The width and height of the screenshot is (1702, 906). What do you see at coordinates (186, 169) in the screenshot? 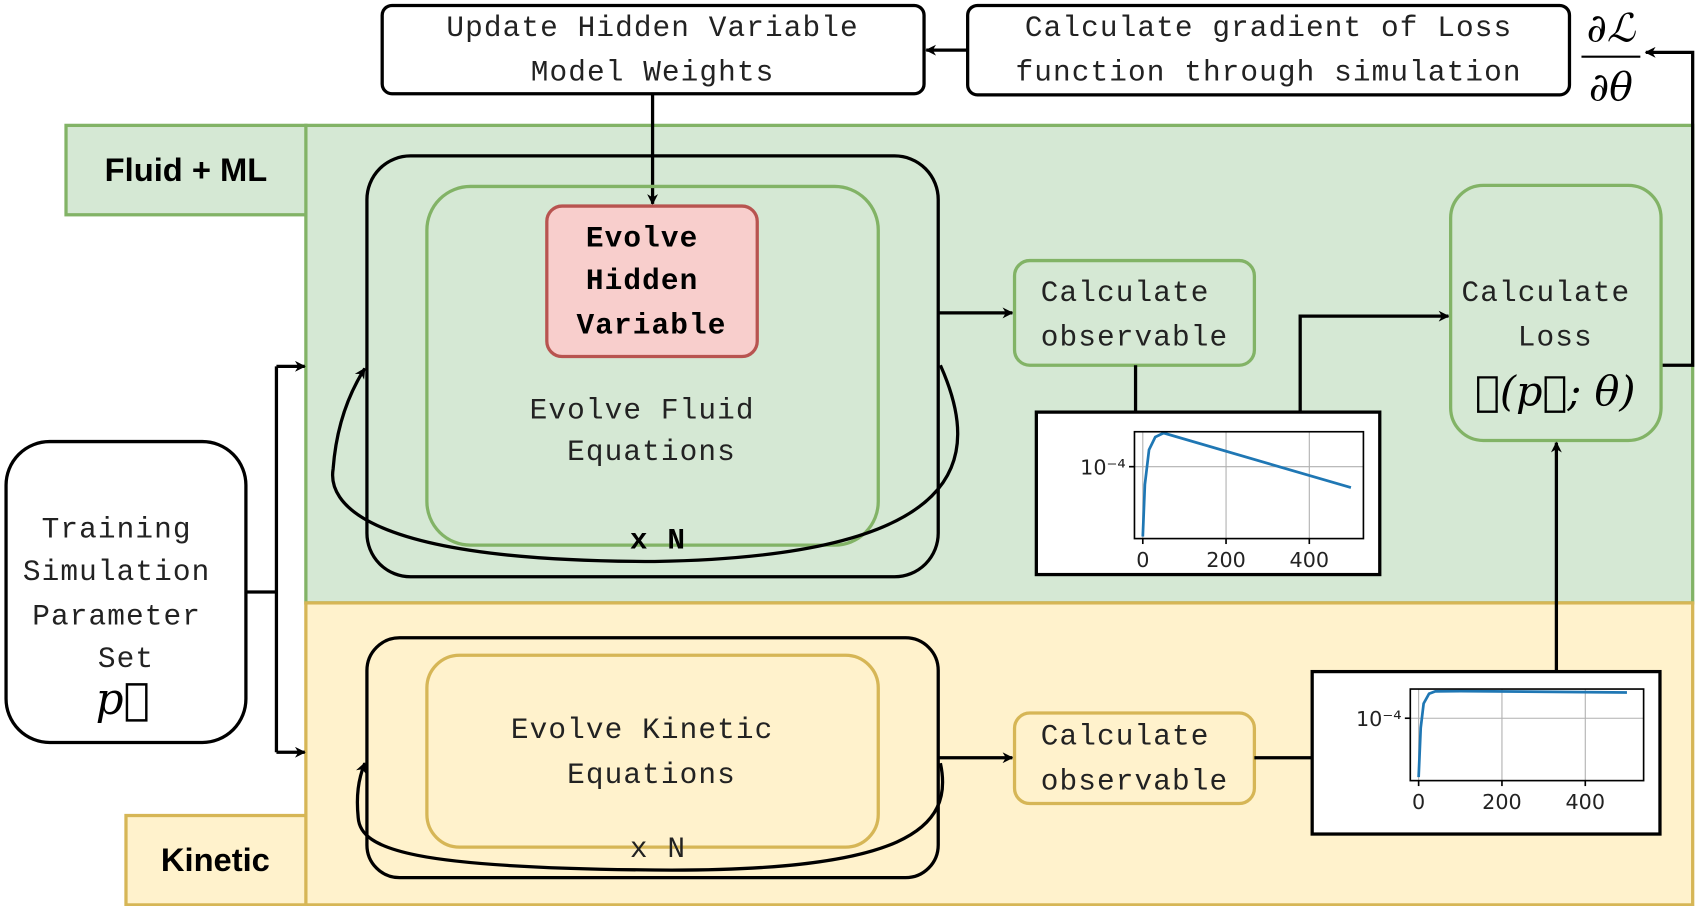
I see `fluid-label: Fluid + ML` at bounding box center [186, 169].